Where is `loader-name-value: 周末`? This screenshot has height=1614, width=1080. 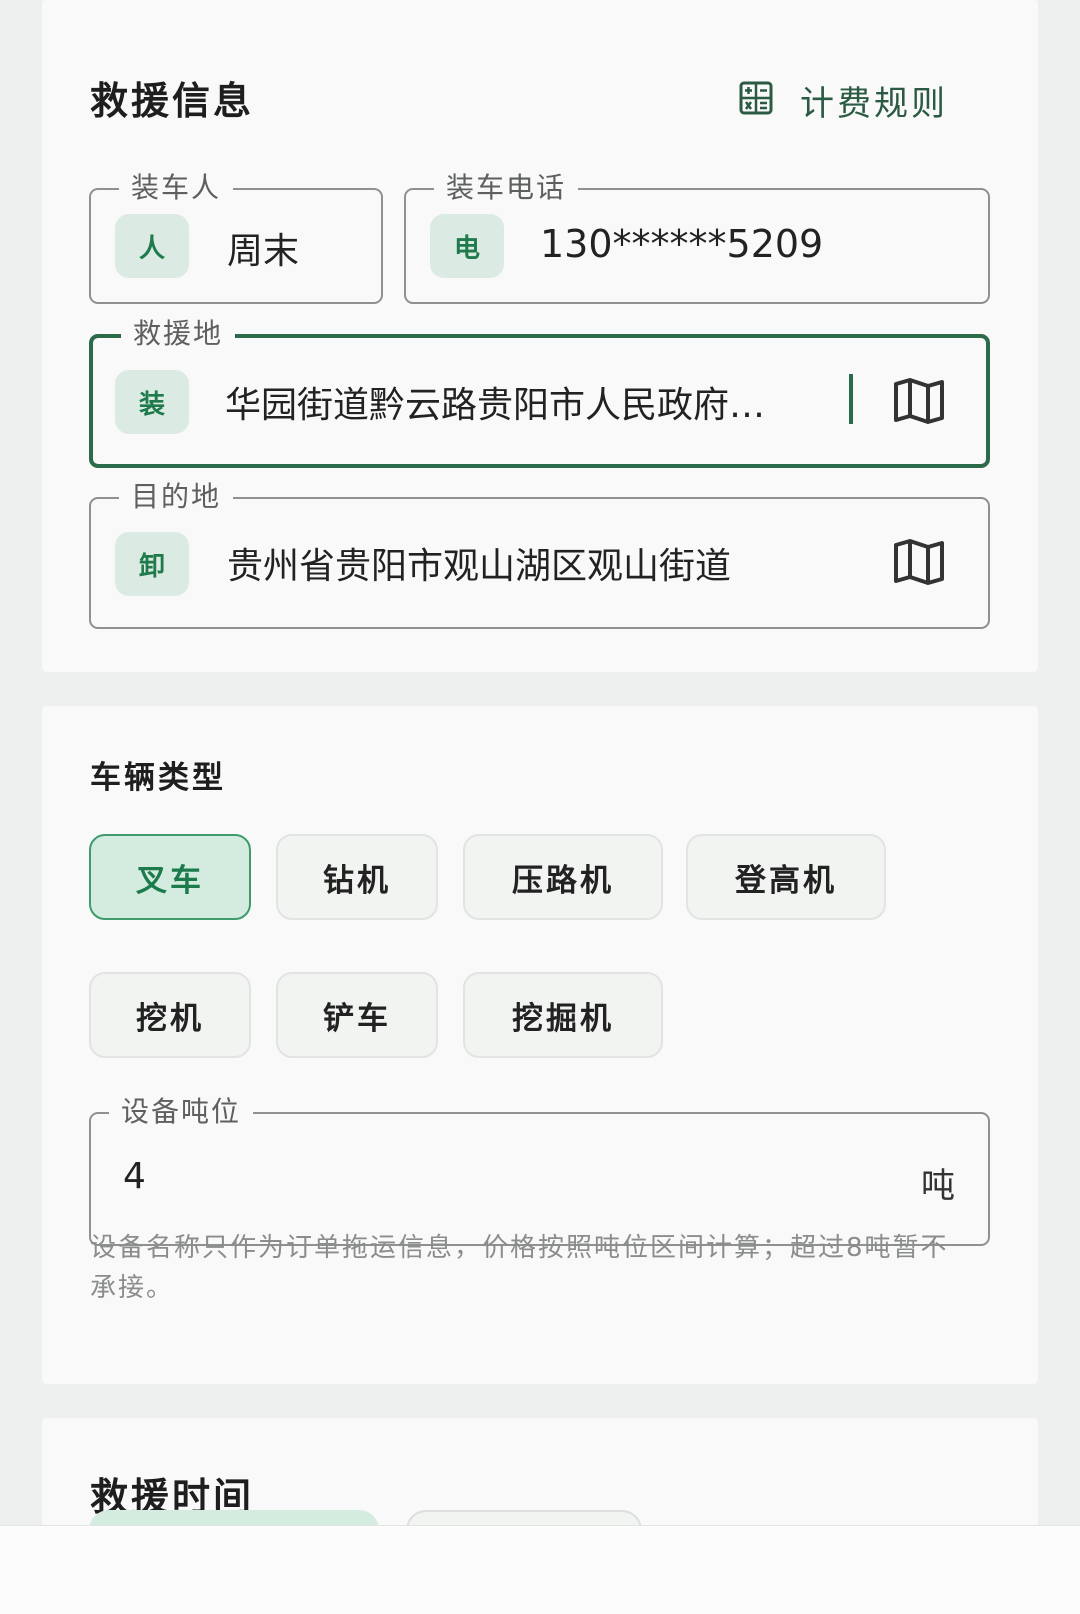
loader-name-value: 周末 is located at coordinates (263, 251).